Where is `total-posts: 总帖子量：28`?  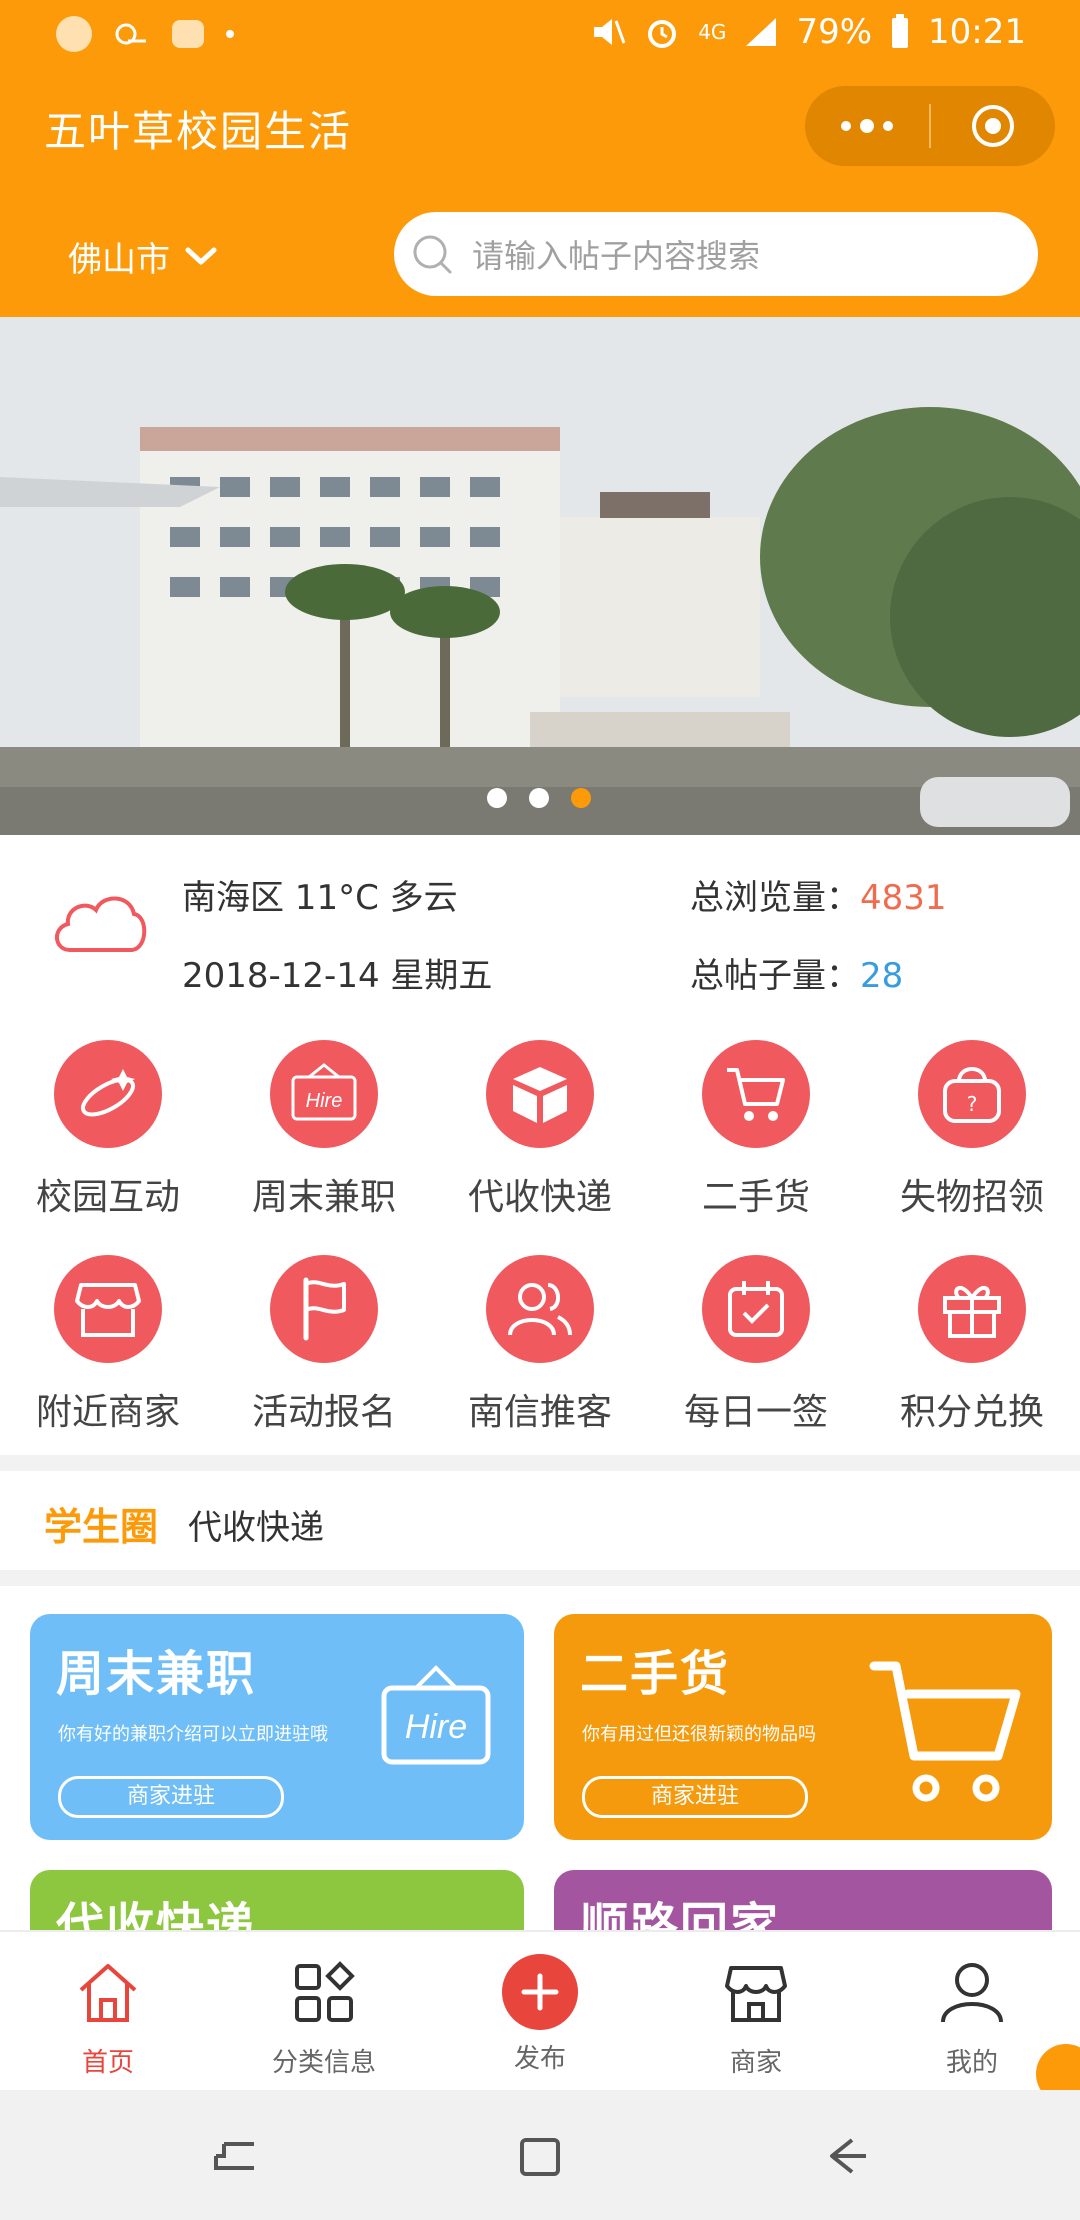
total-posts: 总帖子量：28 is located at coordinates (796, 972).